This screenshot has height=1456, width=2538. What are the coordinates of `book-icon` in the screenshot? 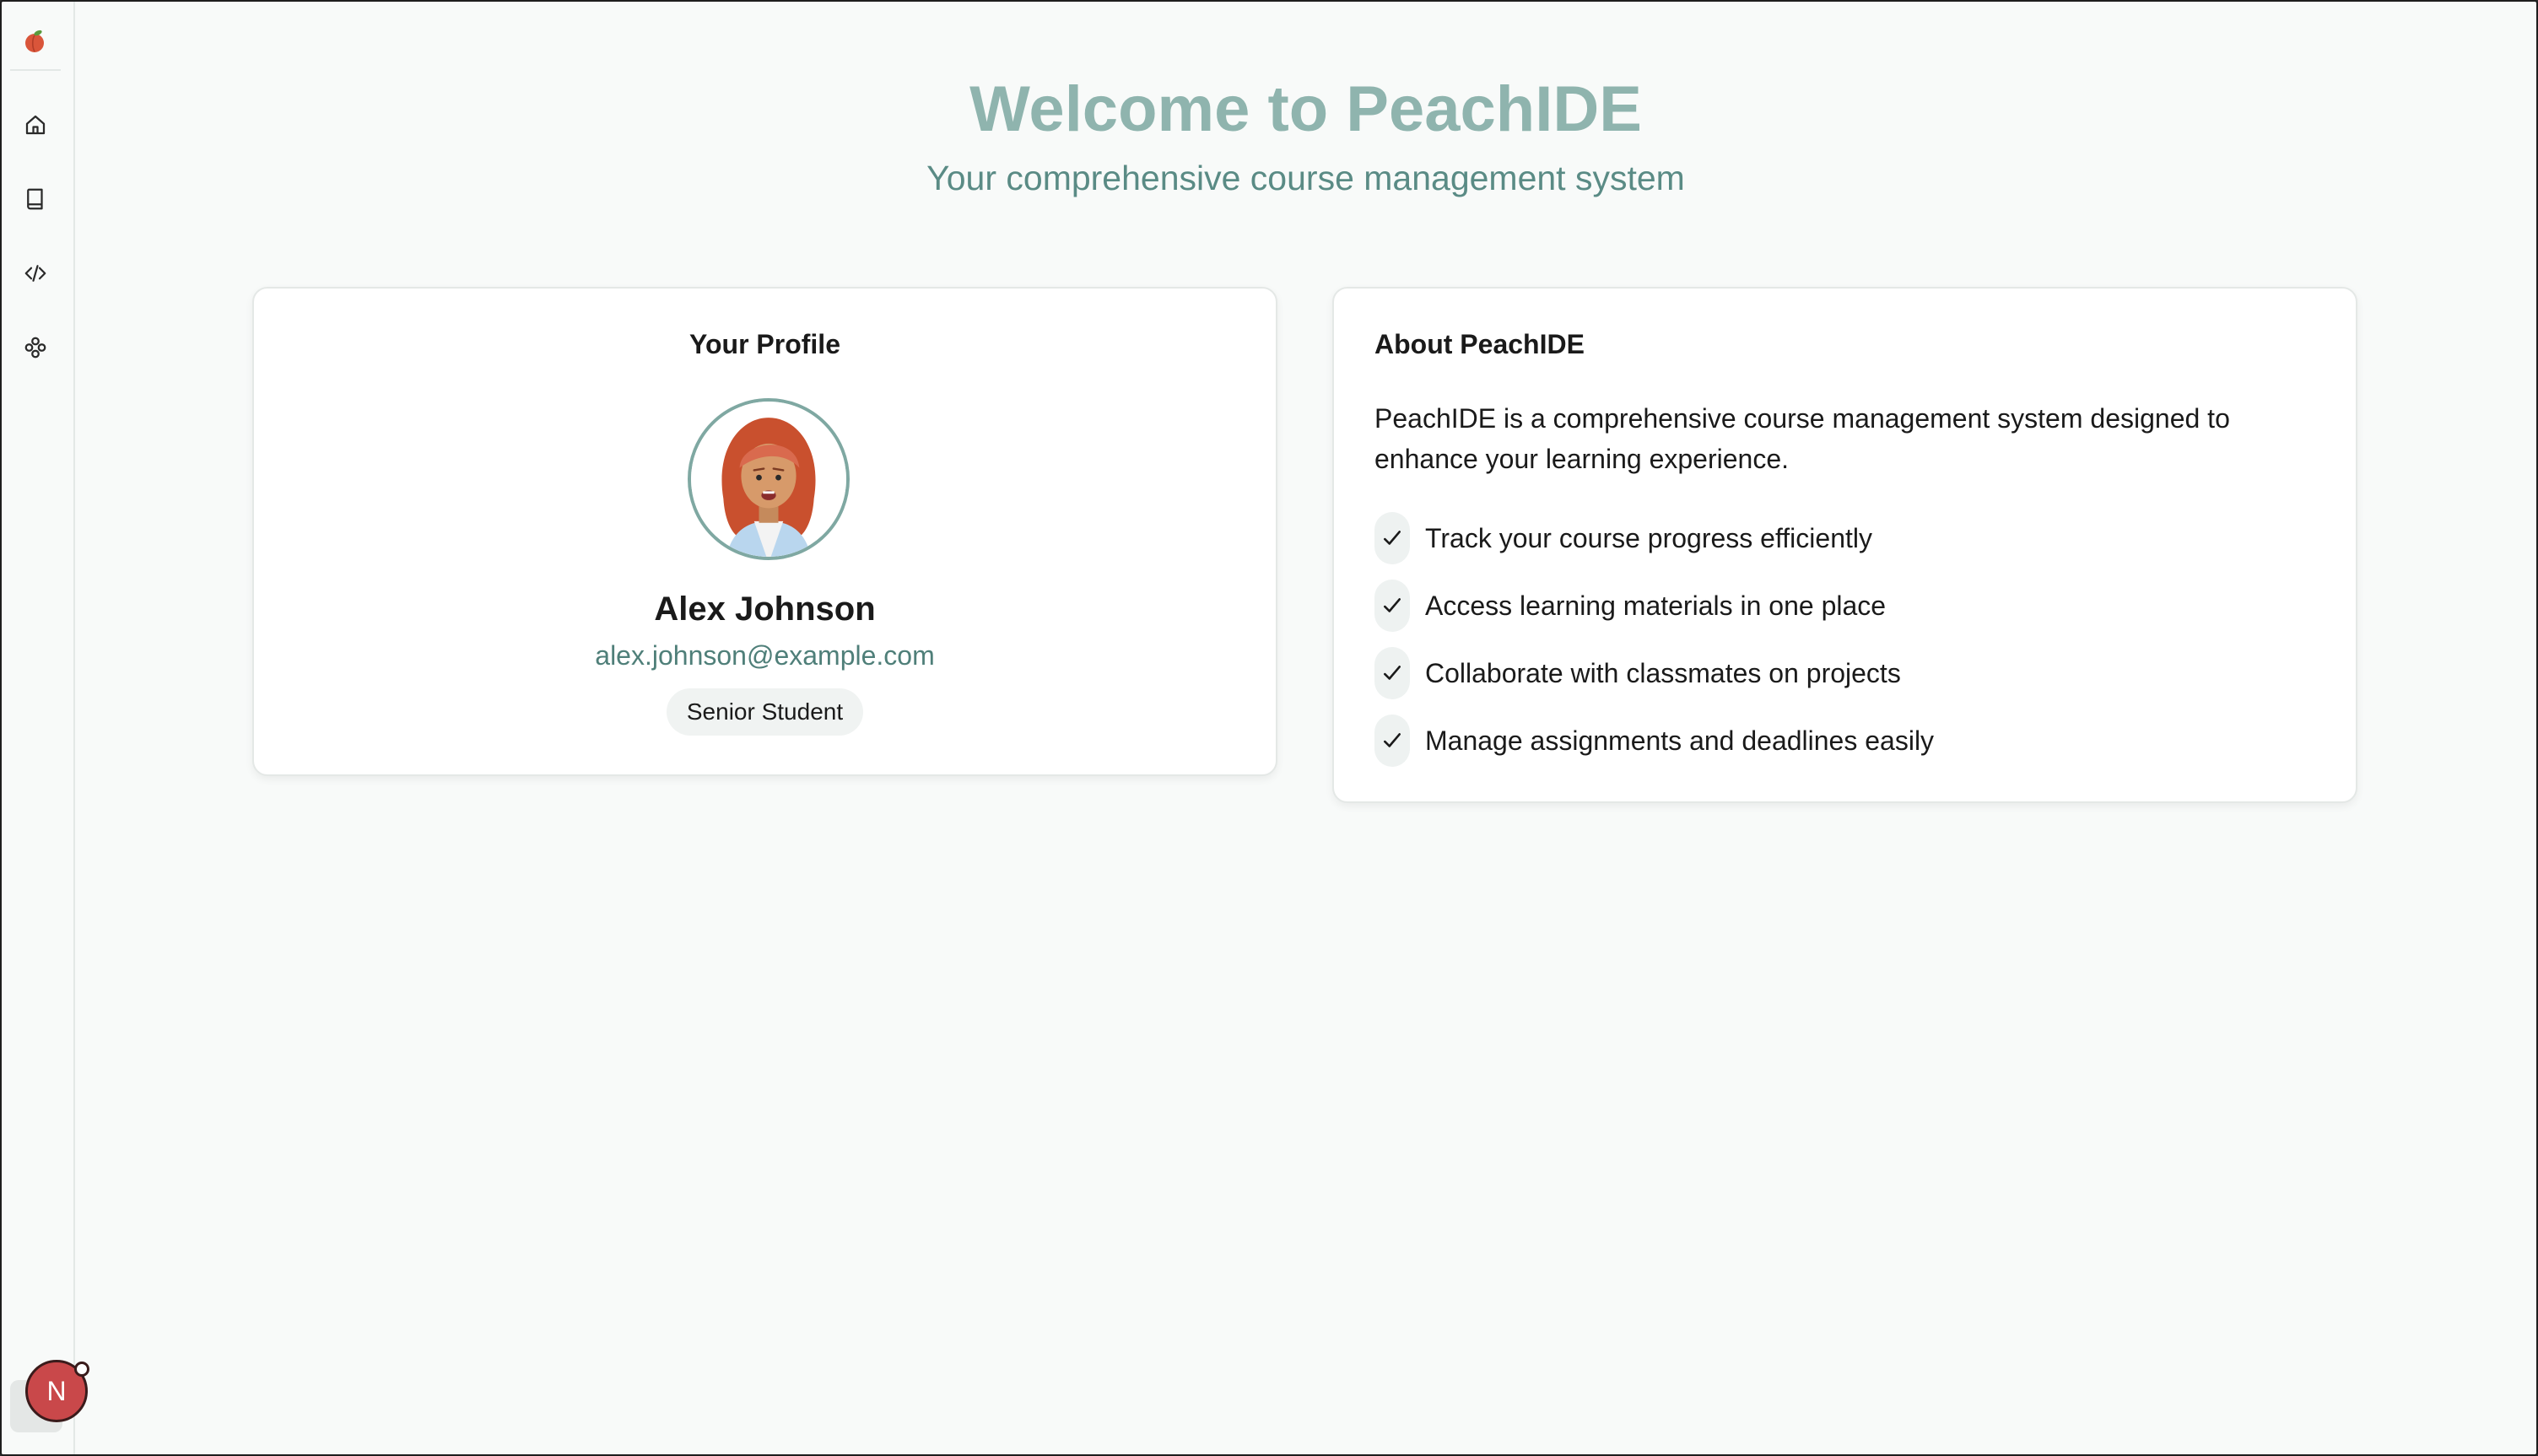 It's located at (35, 199).